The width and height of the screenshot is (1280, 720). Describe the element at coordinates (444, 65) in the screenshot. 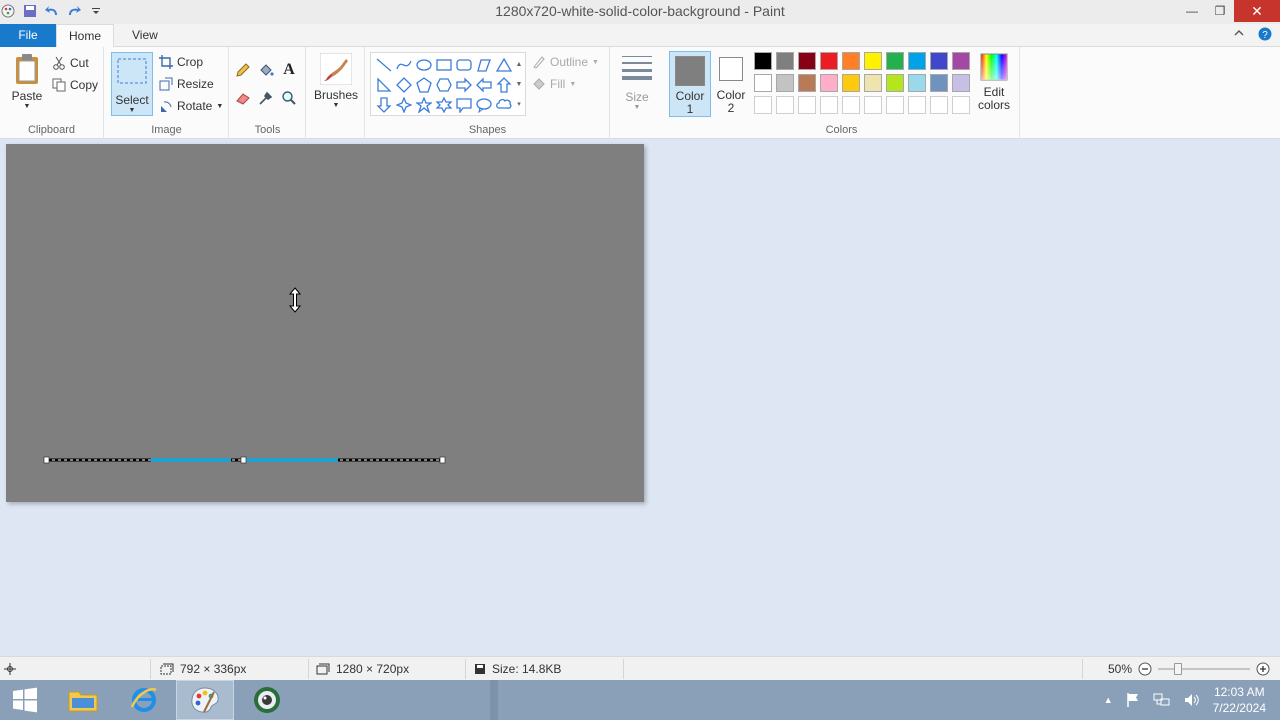

I see `rectangle-shape-icon` at that location.